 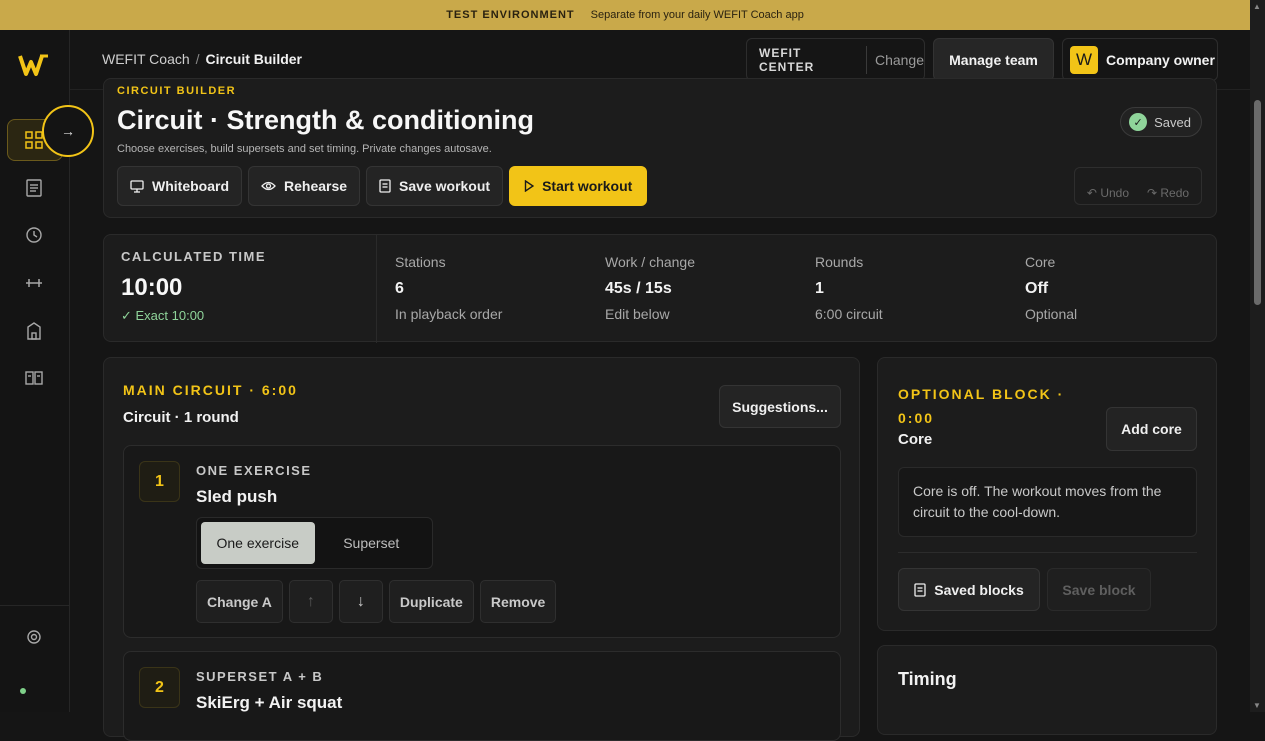 What do you see at coordinates (193, 286) in the screenshot?
I see `calculated-time: CALCULATED TIME 10:00 ✓ Exact 10:00` at bounding box center [193, 286].